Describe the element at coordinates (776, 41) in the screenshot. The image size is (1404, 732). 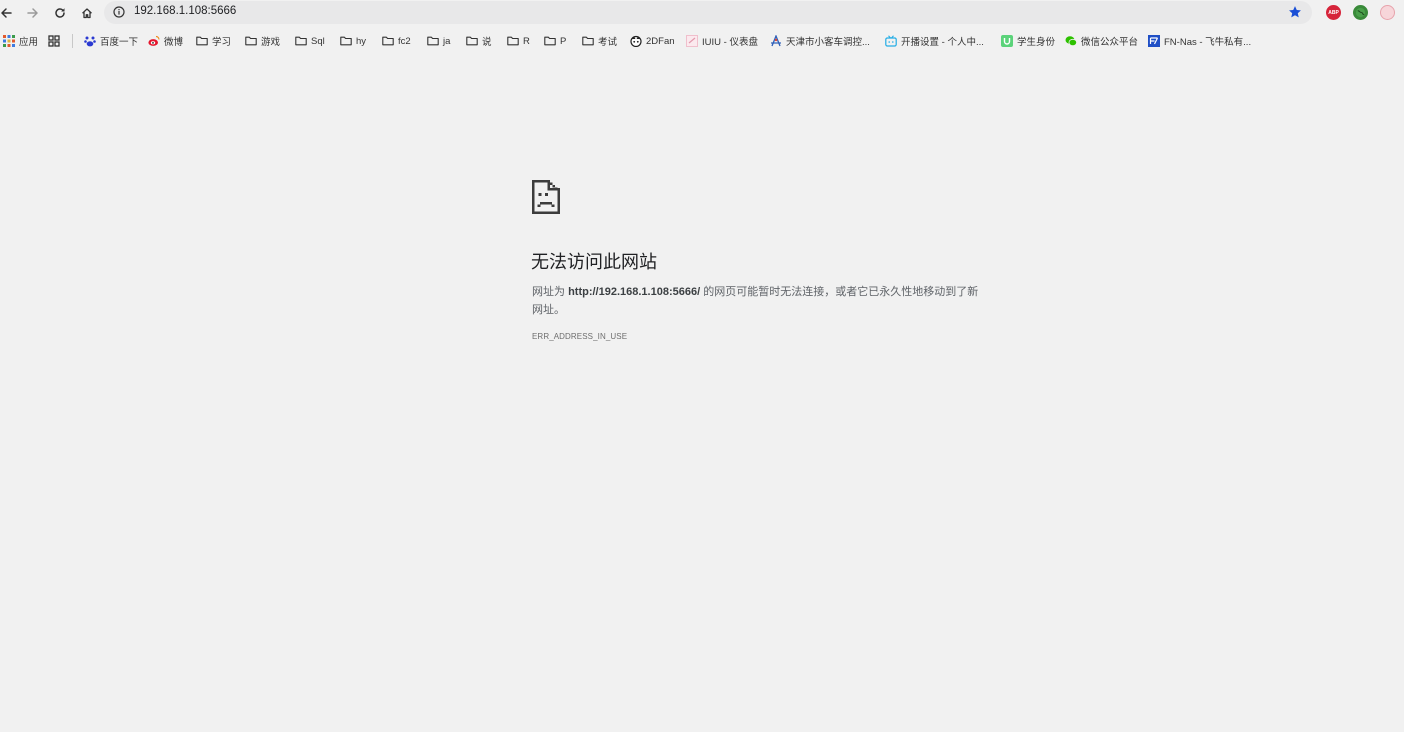
I see `car-control-icon` at that location.